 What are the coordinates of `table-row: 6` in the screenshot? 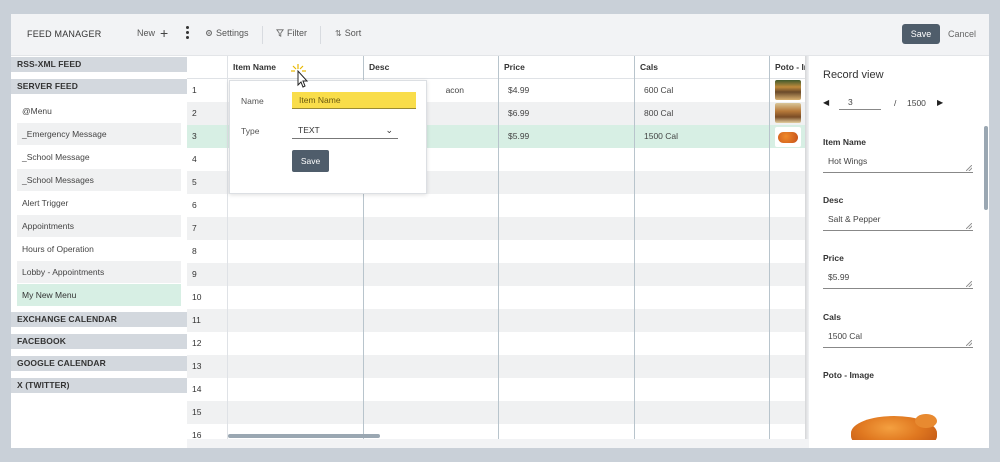 It's located at (496, 205).